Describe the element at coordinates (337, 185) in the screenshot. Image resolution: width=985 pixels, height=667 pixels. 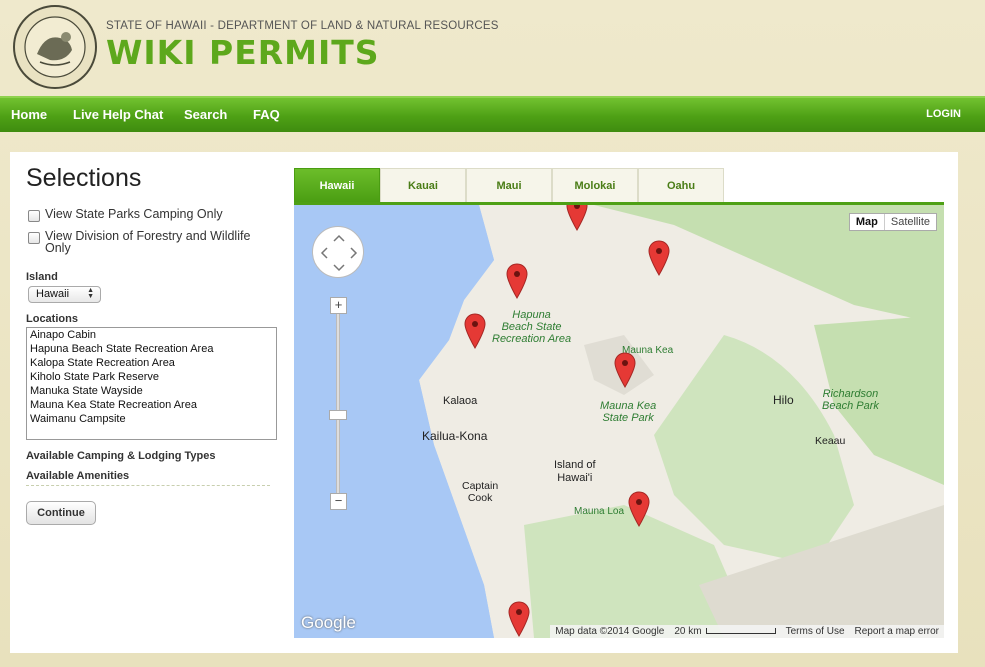
I see `tab-hawaii: Hawaii` at that location.